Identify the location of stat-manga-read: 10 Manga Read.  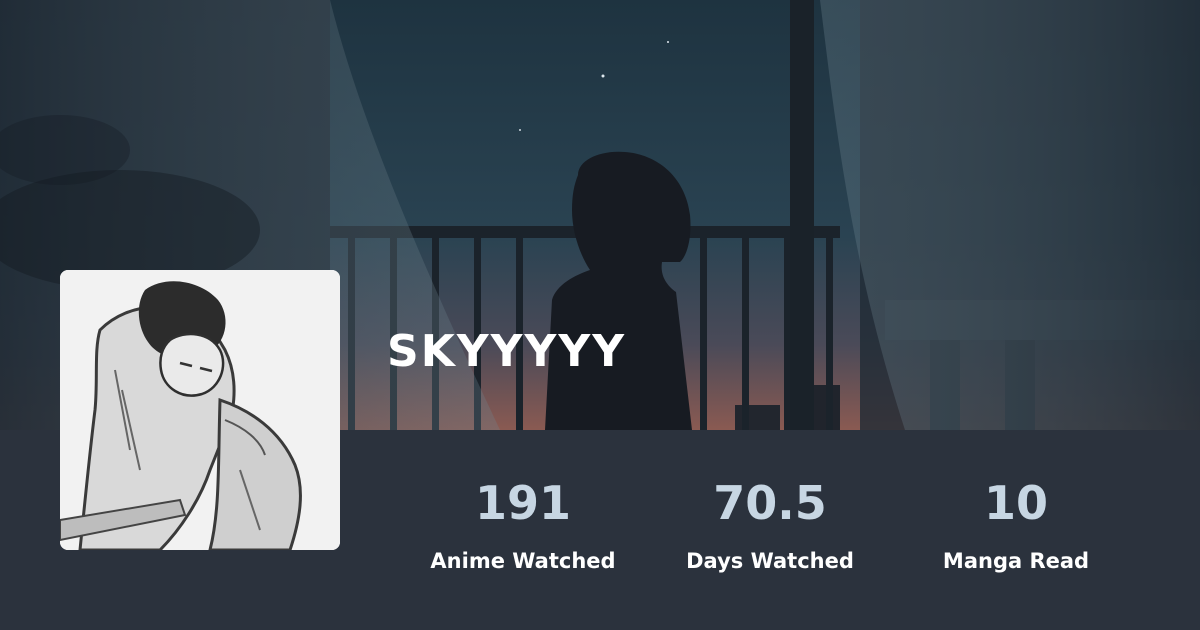
(1016, 522).